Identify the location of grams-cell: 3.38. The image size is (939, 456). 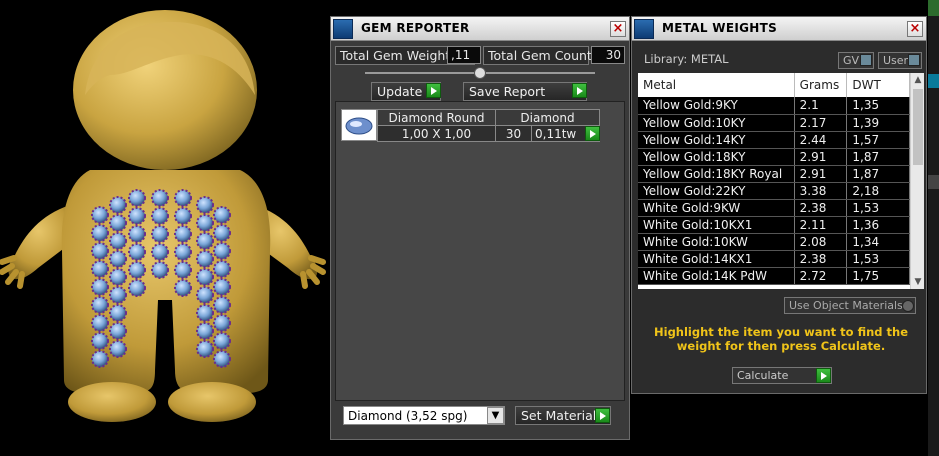
(821, 191).